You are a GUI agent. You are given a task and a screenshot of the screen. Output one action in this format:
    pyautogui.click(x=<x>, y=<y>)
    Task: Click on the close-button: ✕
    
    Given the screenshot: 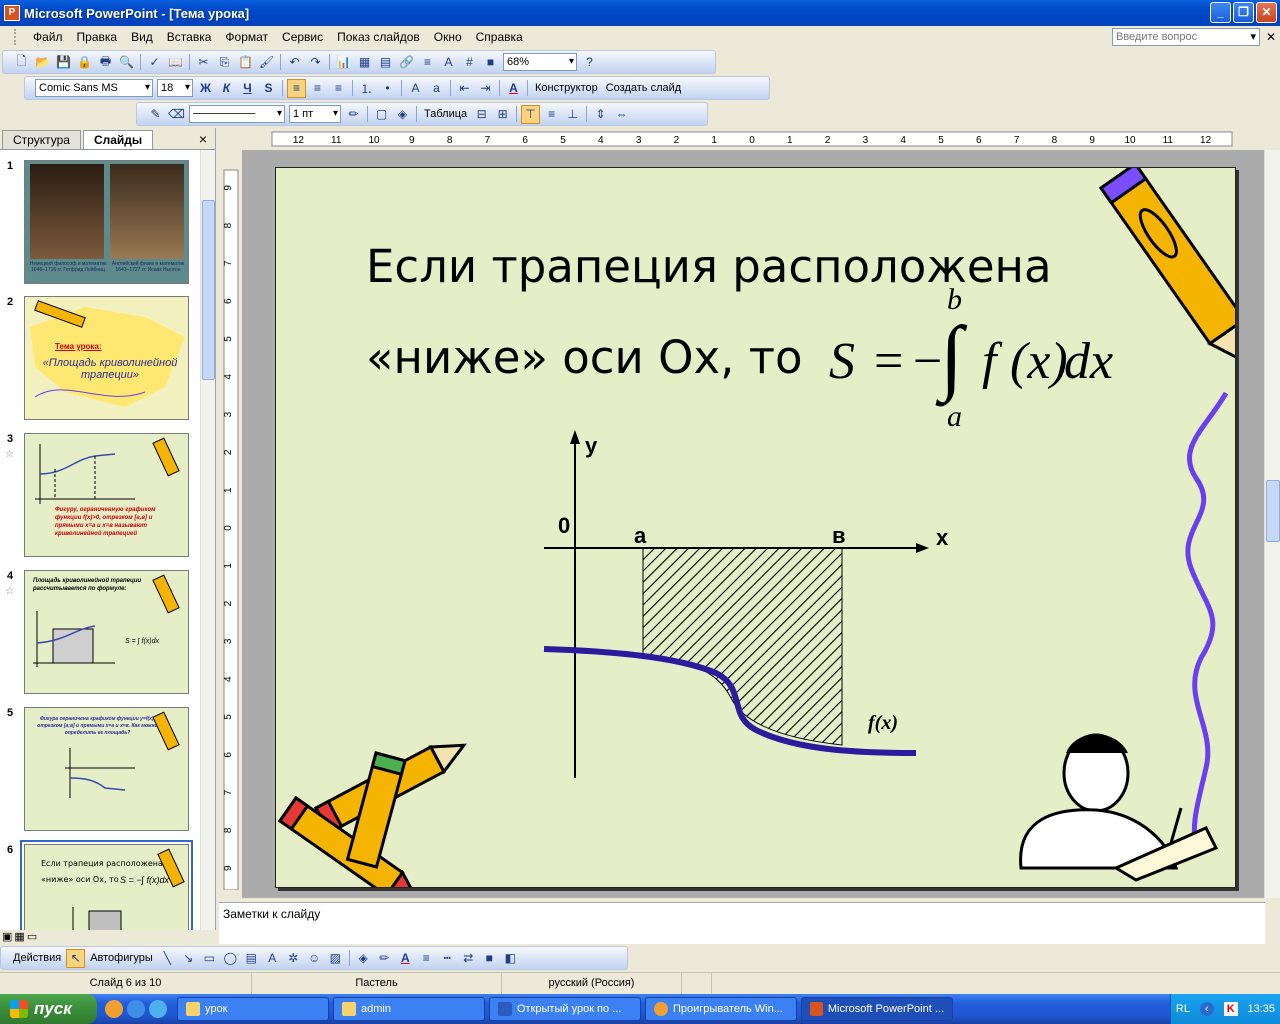 What is the action you would take?
    pyautogui.click(x=1266, y=12)
    